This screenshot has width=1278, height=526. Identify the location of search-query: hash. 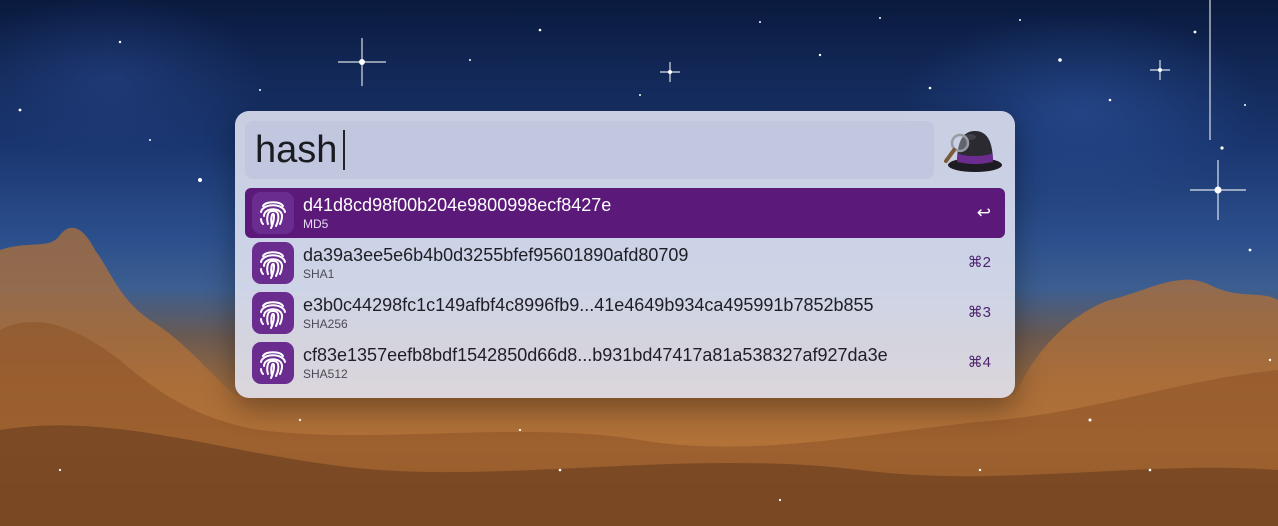
(300, 150).